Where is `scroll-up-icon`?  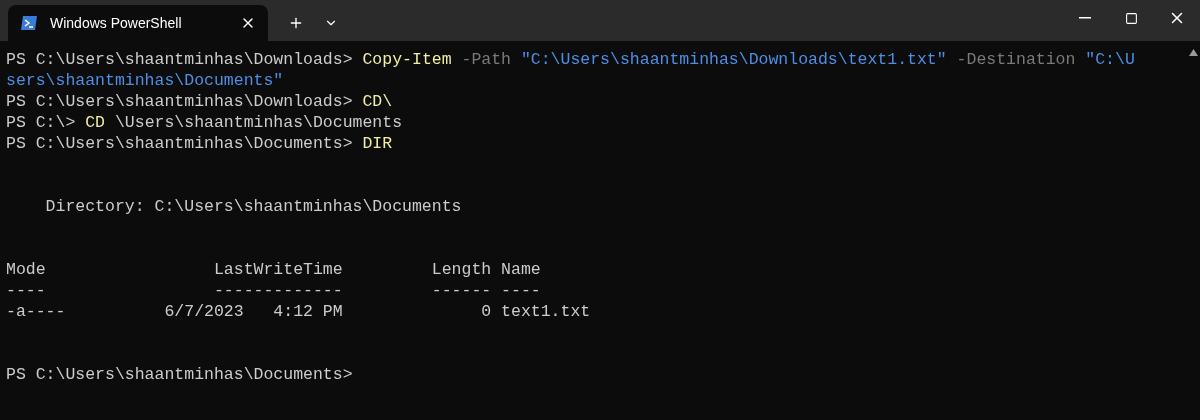
scroll-up-icon is located at coordinates (1193, 52).